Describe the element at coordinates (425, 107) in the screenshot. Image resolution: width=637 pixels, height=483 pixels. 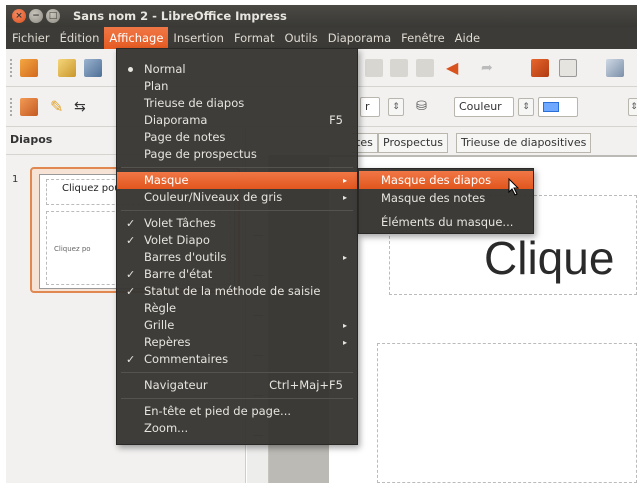
I see `fill-bucket-icon: ⛁` at that location.